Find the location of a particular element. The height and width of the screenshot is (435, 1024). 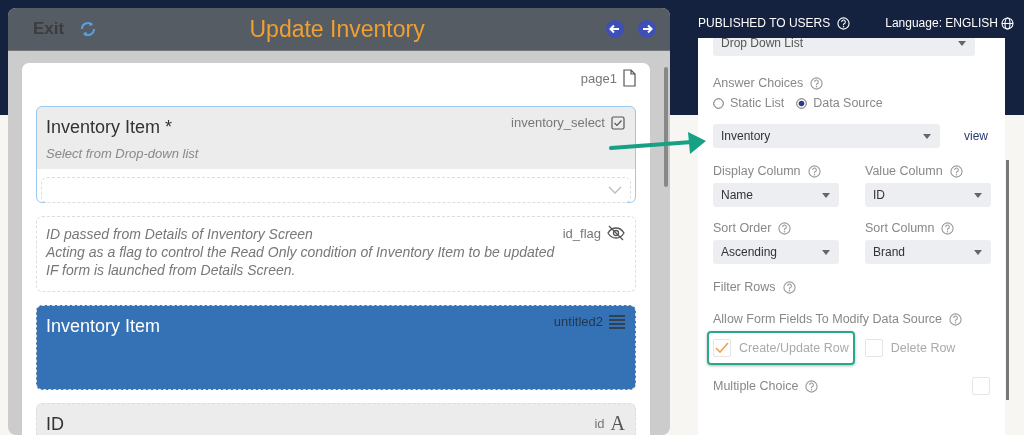

field-title: Inventory Item * is located at coordinates (109, 127).